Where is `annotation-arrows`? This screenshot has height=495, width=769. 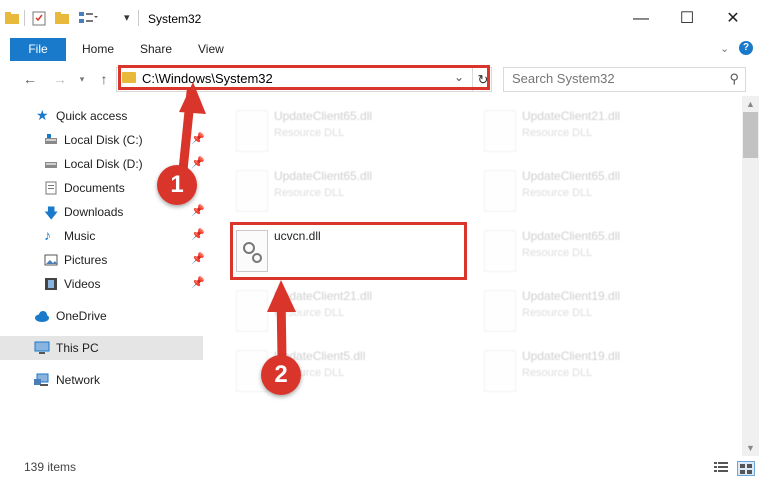 annotation-arrows is located at coordinates (237, 222).